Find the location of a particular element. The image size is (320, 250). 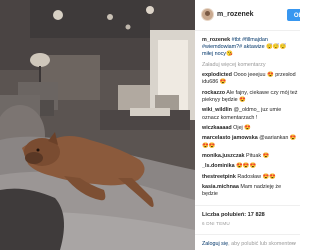

comment-text: 😍😍😍 is located at coordinates (246, 166).